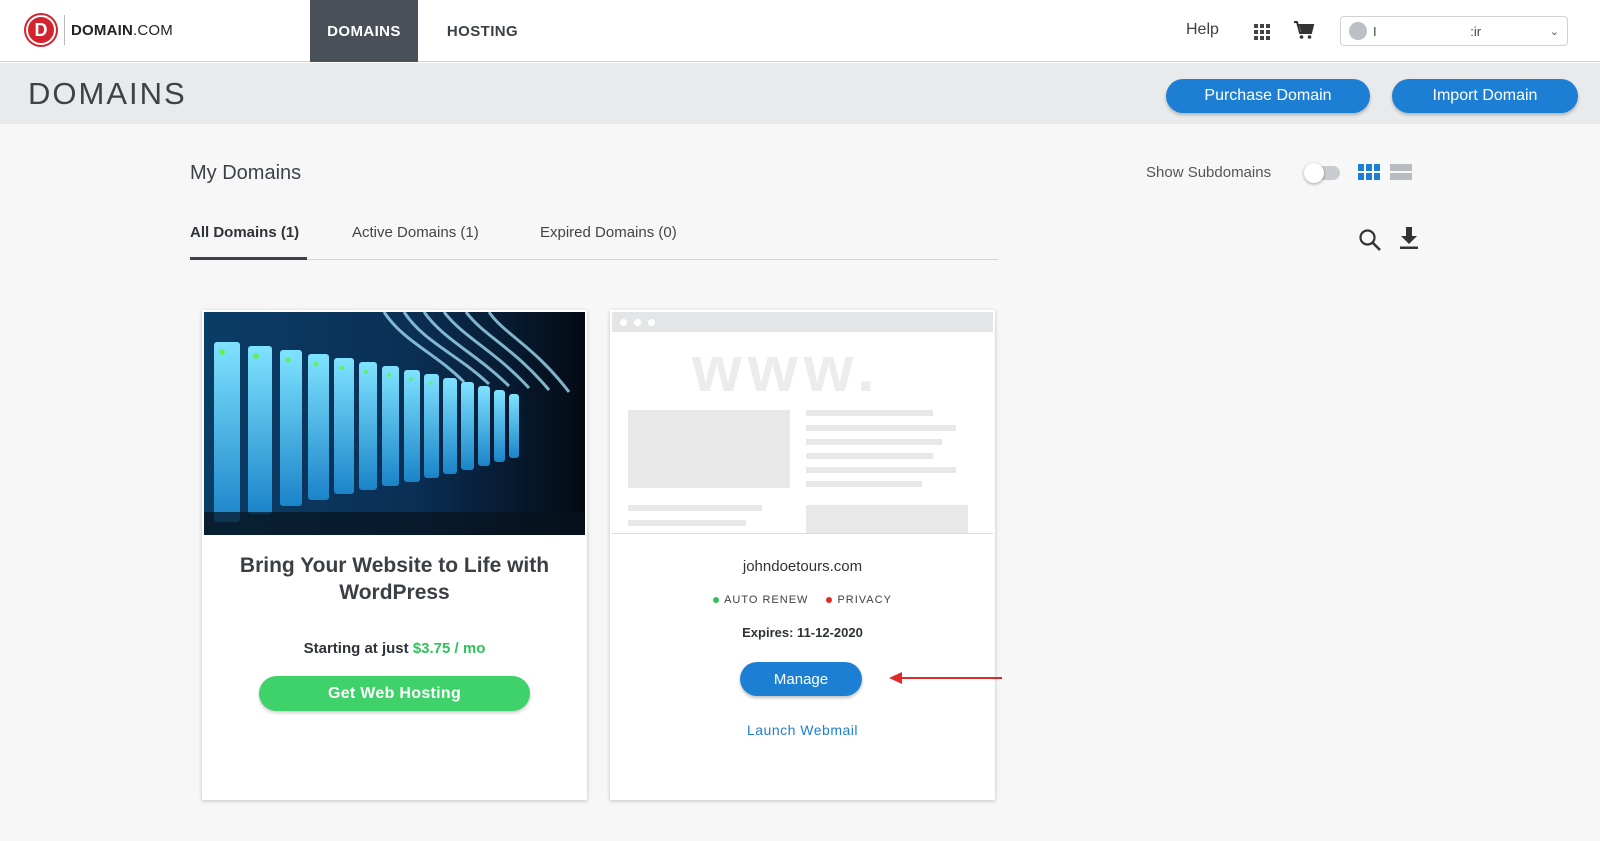  I want to click on promo-price: Starting at just $3.75 / mo, so click(394, 648).